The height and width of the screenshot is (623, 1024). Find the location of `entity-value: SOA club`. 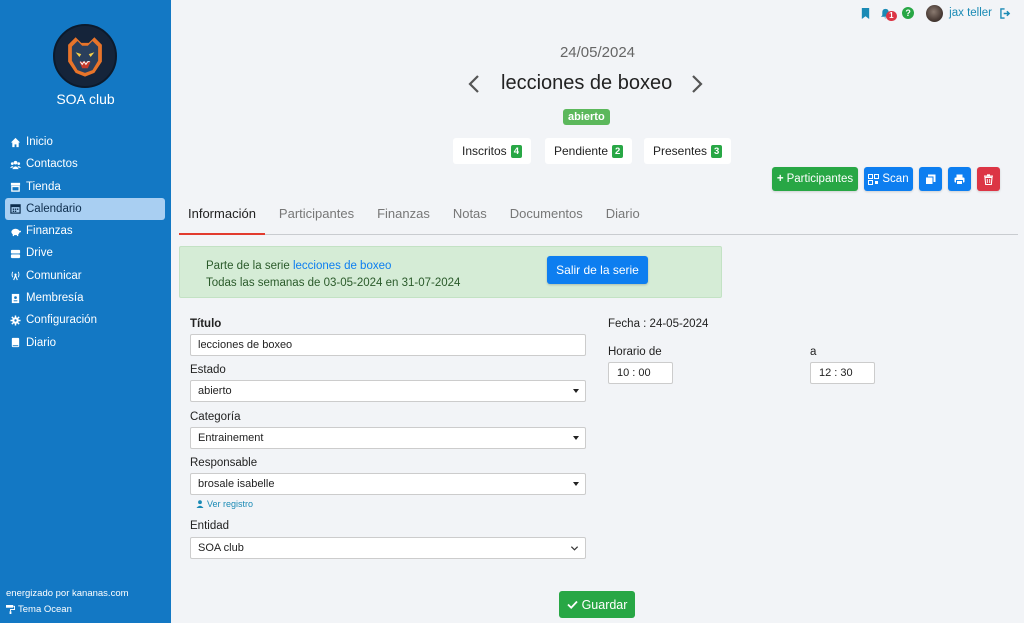

entity-value: SOA club is located at coordinates (221, 548).